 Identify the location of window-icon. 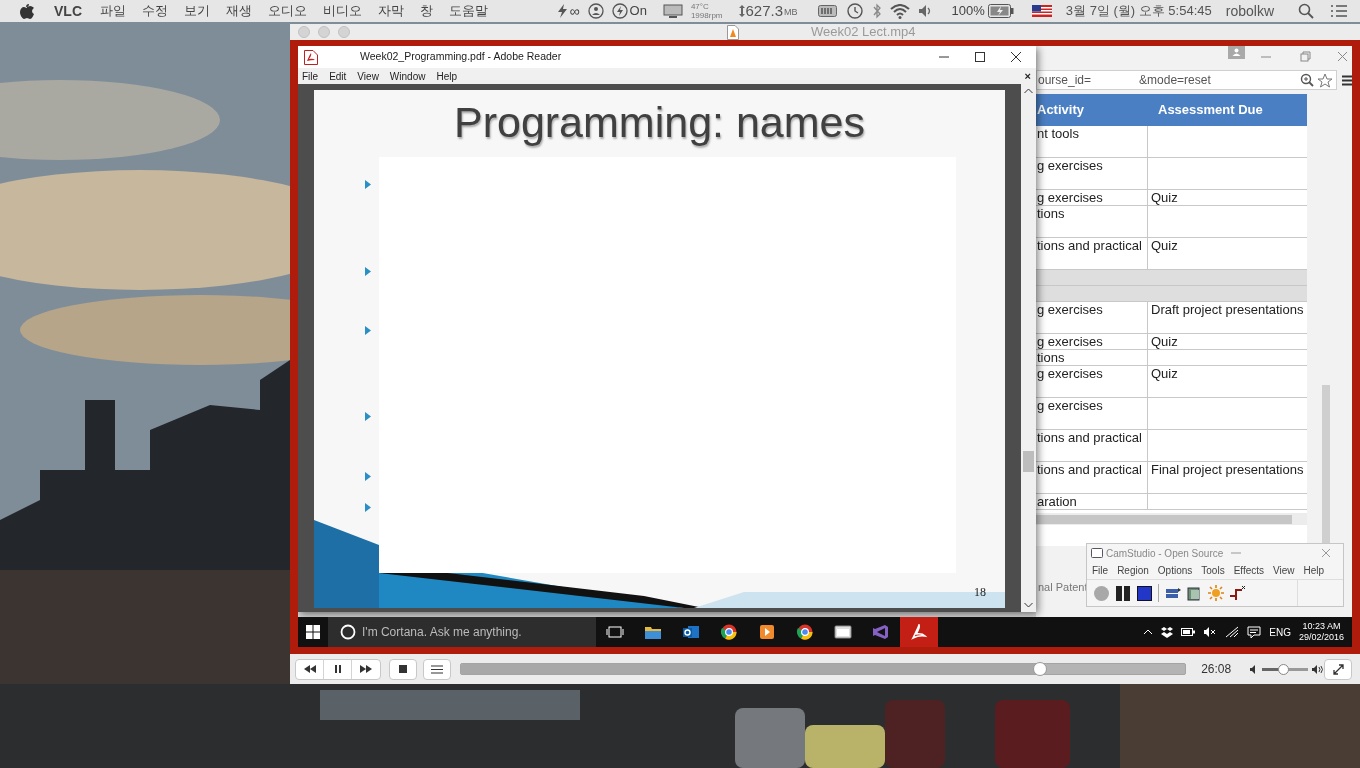
(1097, 553).